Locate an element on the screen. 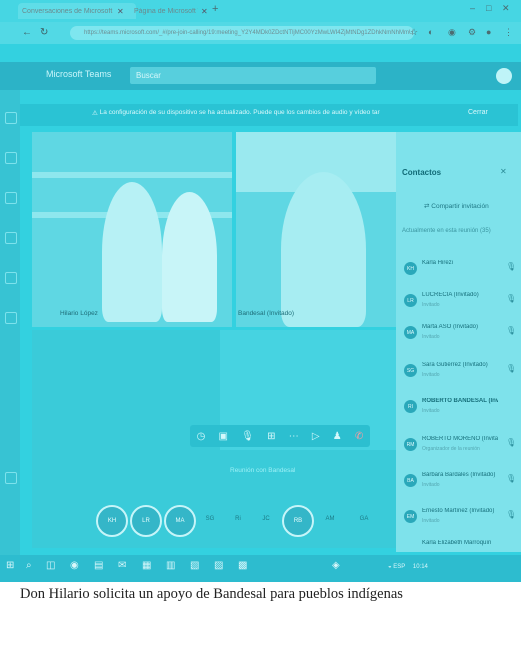  shared-content-caption: Reunión con Bandesal is located at coordinates (263, 470).